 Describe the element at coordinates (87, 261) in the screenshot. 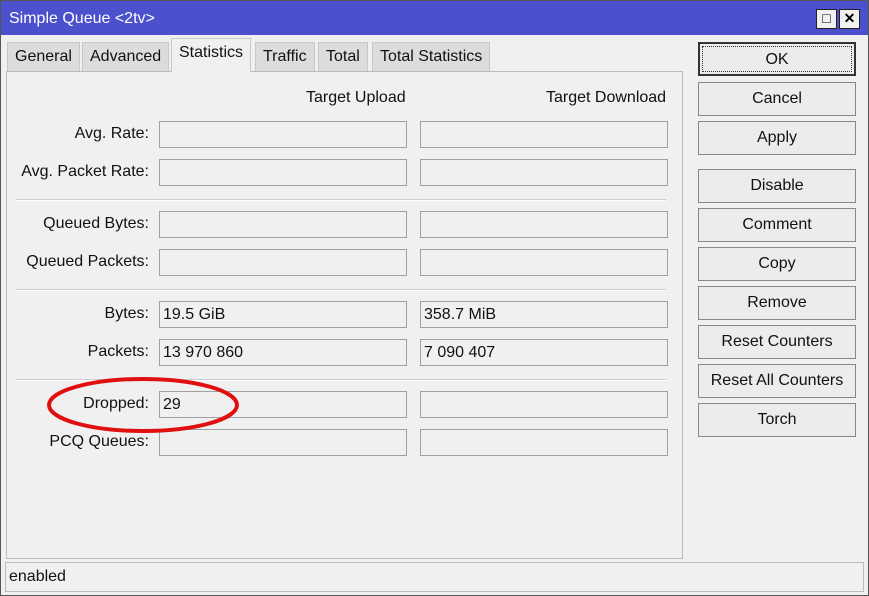

I see `queued-packets-label: Queued Packets:` at that location.